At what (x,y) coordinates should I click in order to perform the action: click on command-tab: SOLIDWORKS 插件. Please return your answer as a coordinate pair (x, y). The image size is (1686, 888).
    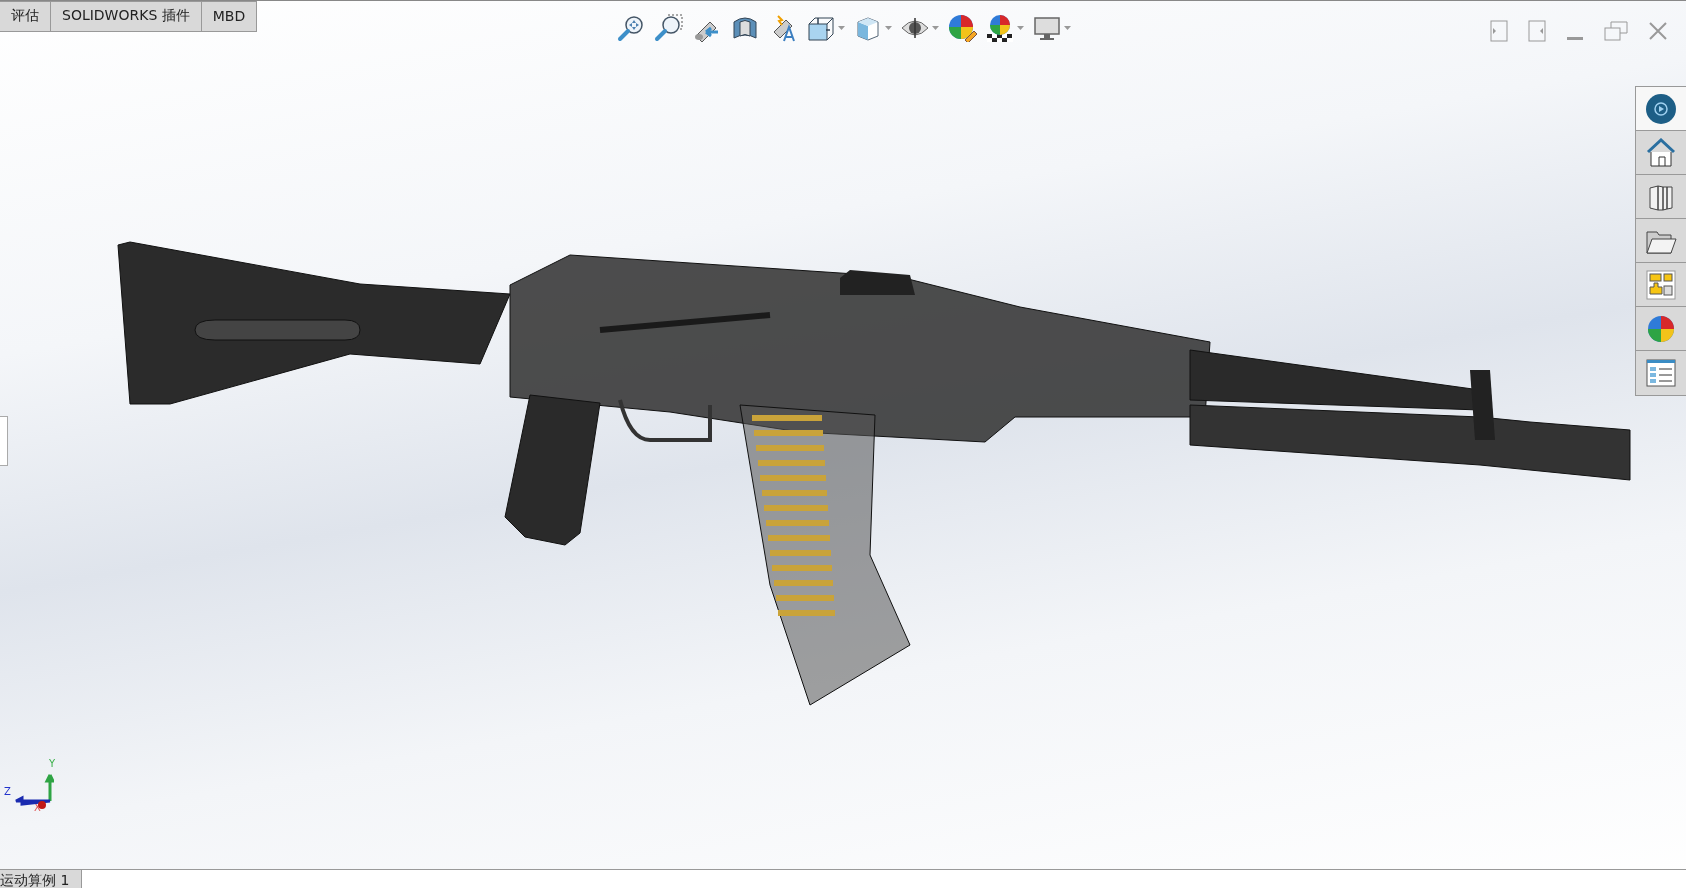
    Looking at the image, I should click on (126, 16).